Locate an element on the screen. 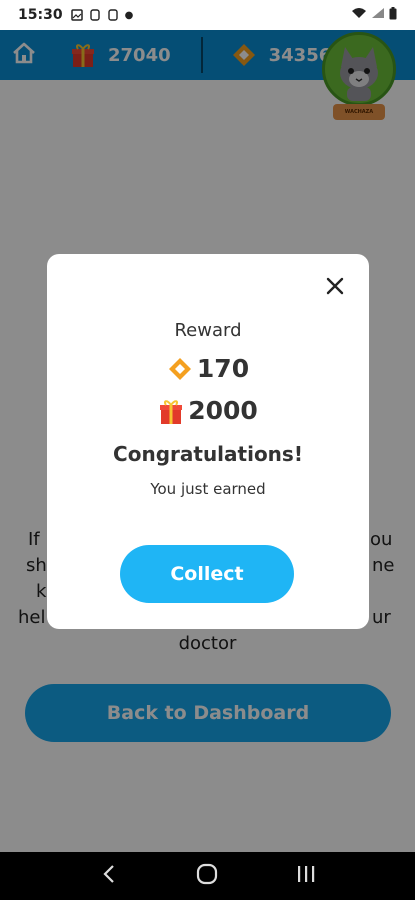 The image size is (415, 900). status-time: 15:30 is located at coordinates (40, 15).